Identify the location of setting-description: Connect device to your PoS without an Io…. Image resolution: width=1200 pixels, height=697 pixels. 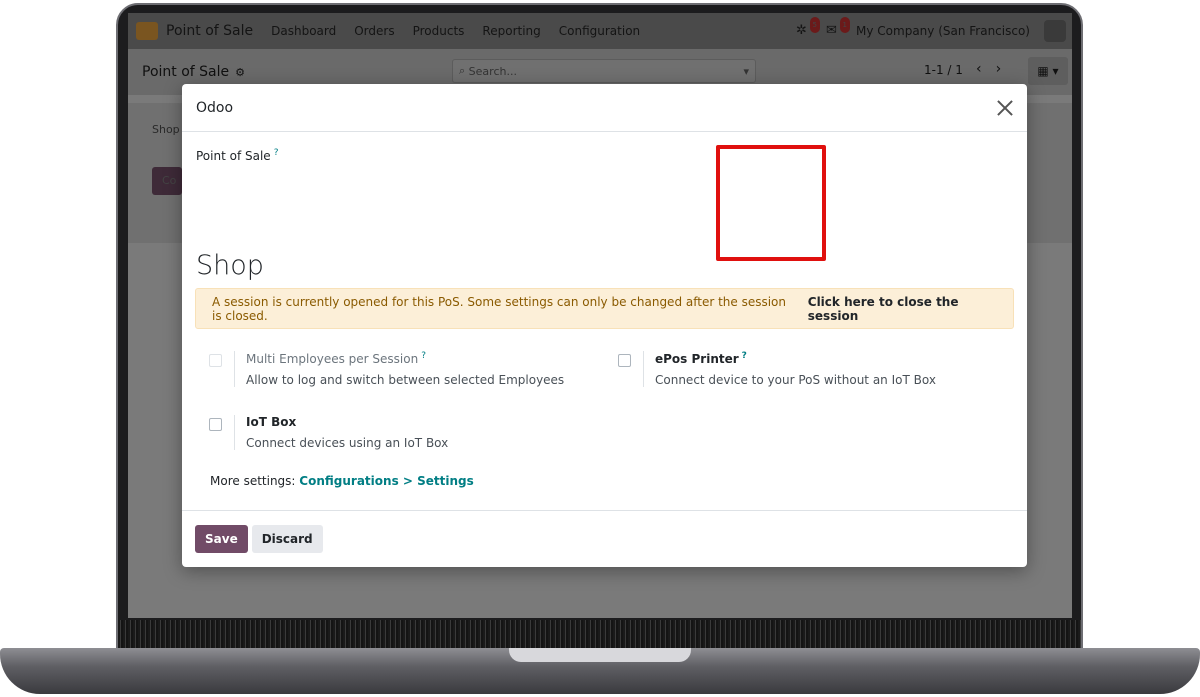
(795, 380).